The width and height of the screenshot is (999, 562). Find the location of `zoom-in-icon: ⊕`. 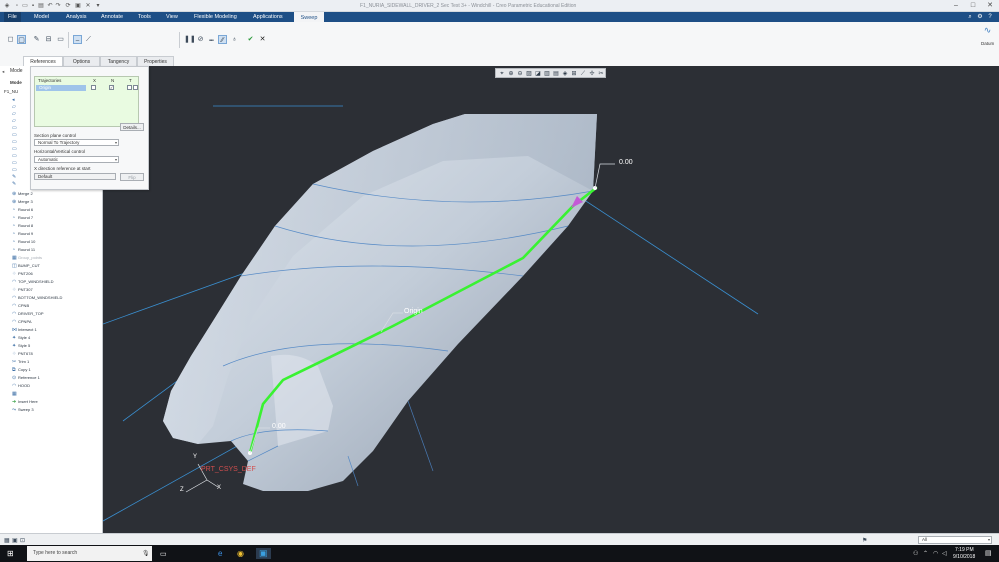

zoom-in-icon: ⊕ is located at coordinates (511, 74).